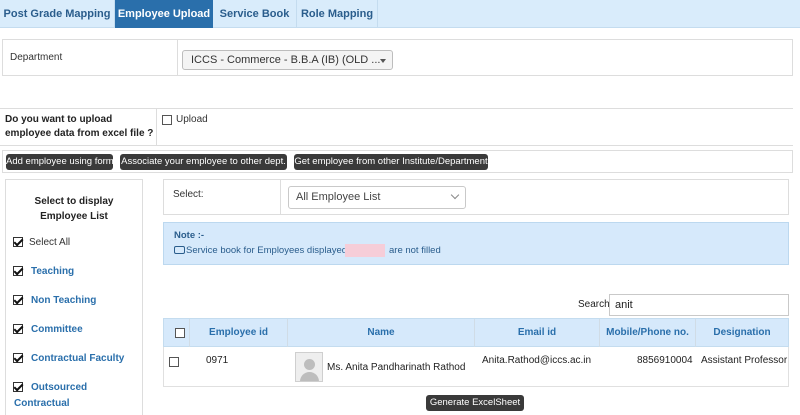 The width and height of the screenshot is (800, 415). Describe the element at coordinates (238, 332) in the screenshot. I see `header-employee-id: Employee id` at that location.